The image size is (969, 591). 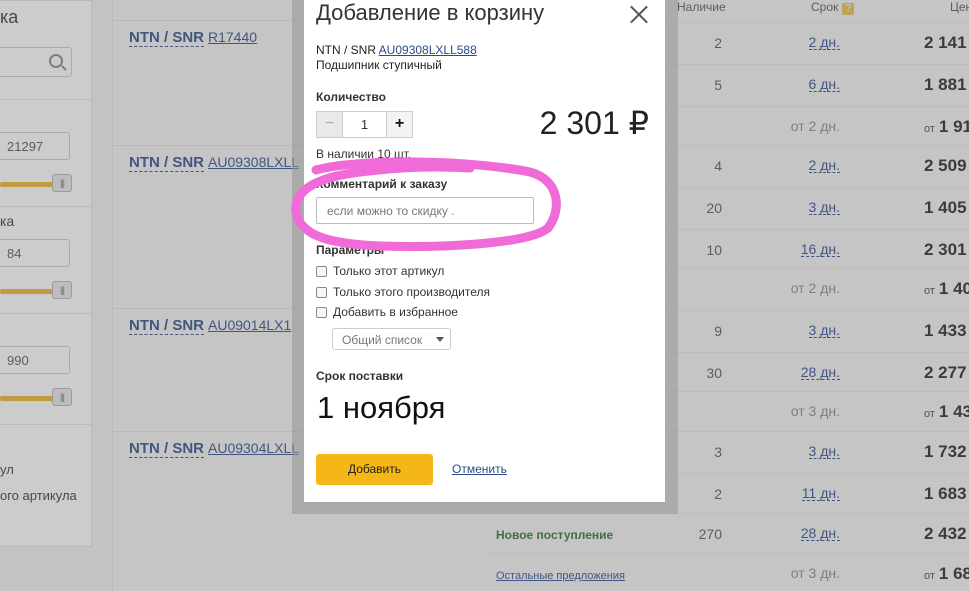 I want to click on option-add-favorites: Добавить в избранное, so click(x=387, y=312).